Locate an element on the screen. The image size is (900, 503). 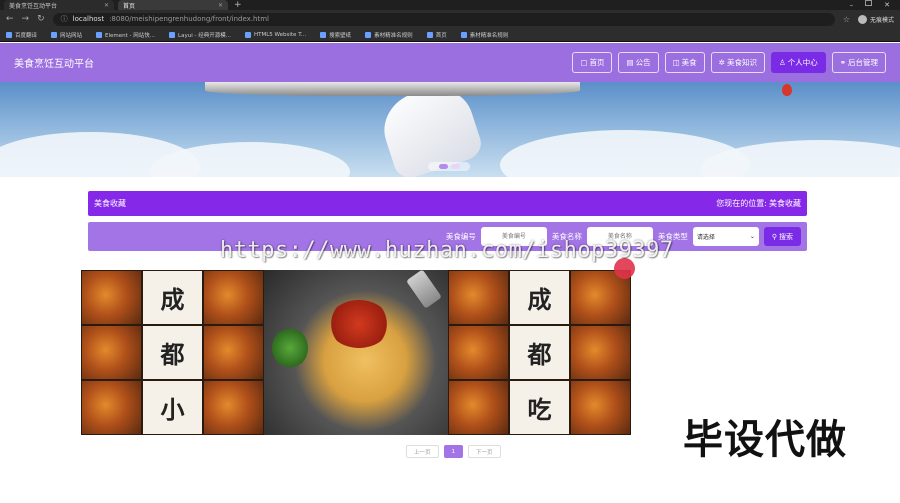
collage-char: 吃 is located at coordinates (539, 407).